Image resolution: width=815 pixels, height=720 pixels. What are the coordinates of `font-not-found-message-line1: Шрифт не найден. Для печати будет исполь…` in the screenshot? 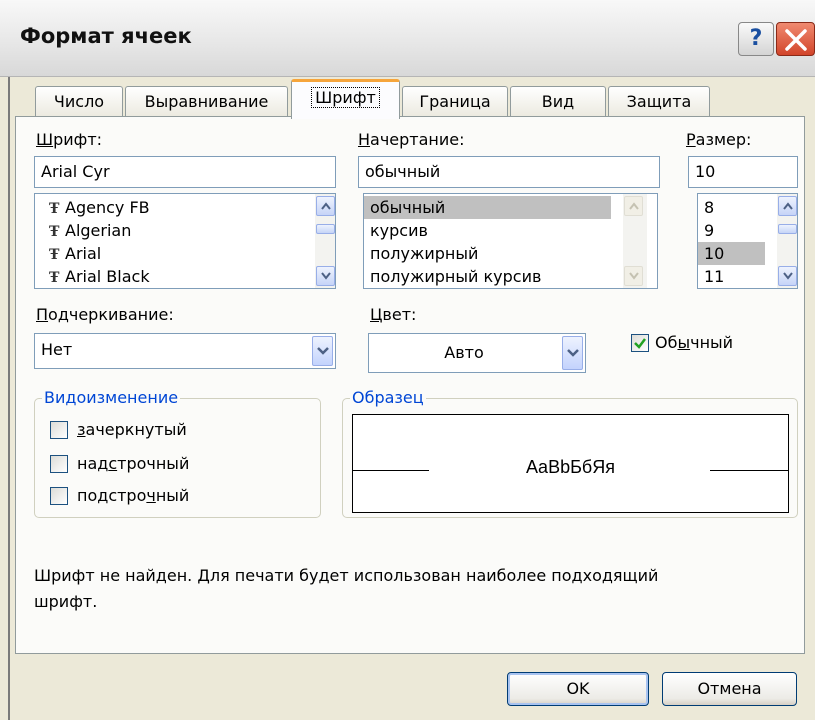 It's located at (346, 575).